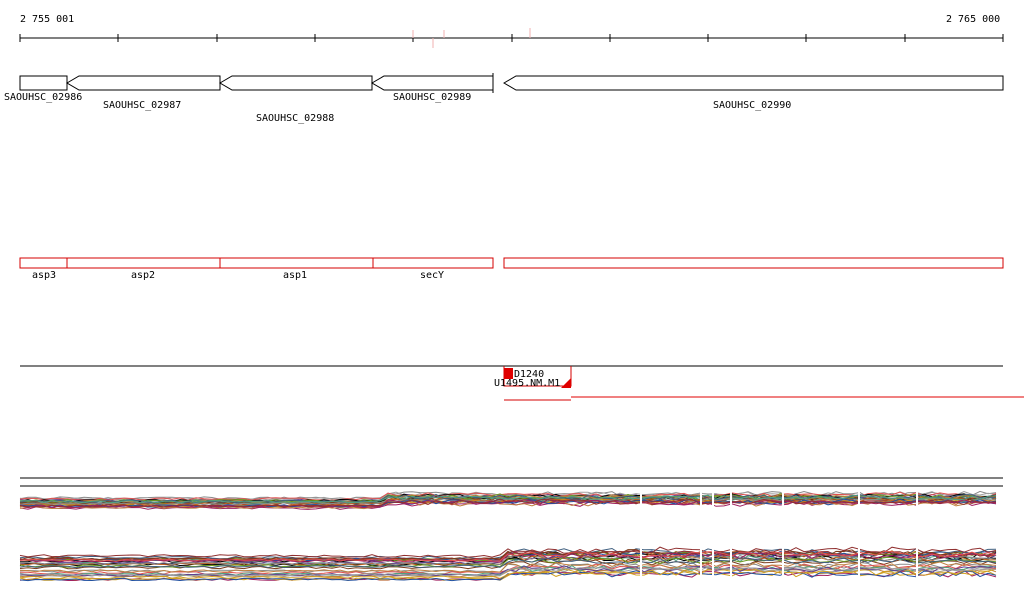 The image size is (1024, 611). I want to click on annotation-box-asp2, so click(143, 263).